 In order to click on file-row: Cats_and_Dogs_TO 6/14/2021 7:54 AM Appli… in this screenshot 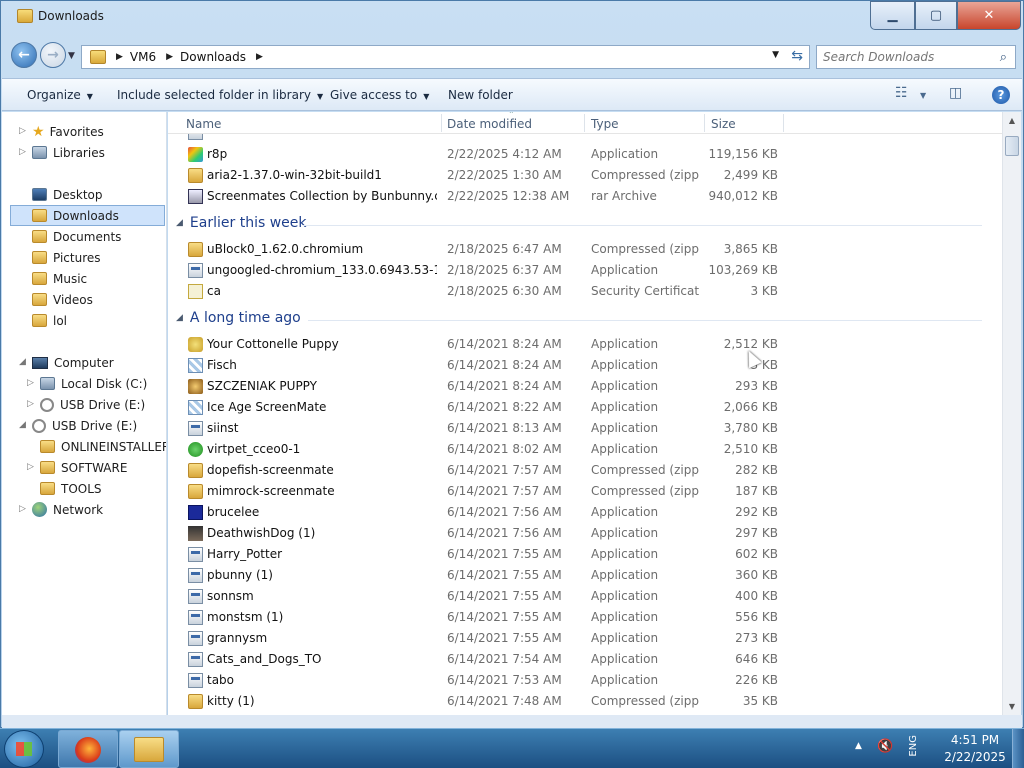, I will do `click(478, 659)`.